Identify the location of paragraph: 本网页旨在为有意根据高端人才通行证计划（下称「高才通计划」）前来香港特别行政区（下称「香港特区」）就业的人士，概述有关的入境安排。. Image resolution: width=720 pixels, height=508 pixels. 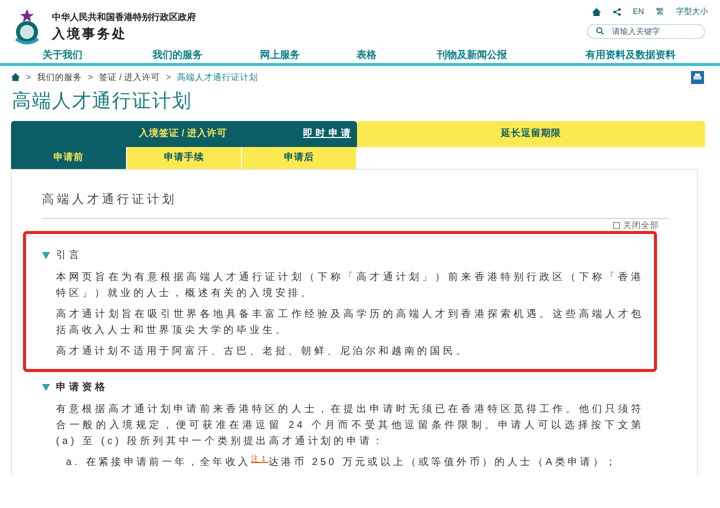
(350, 285).